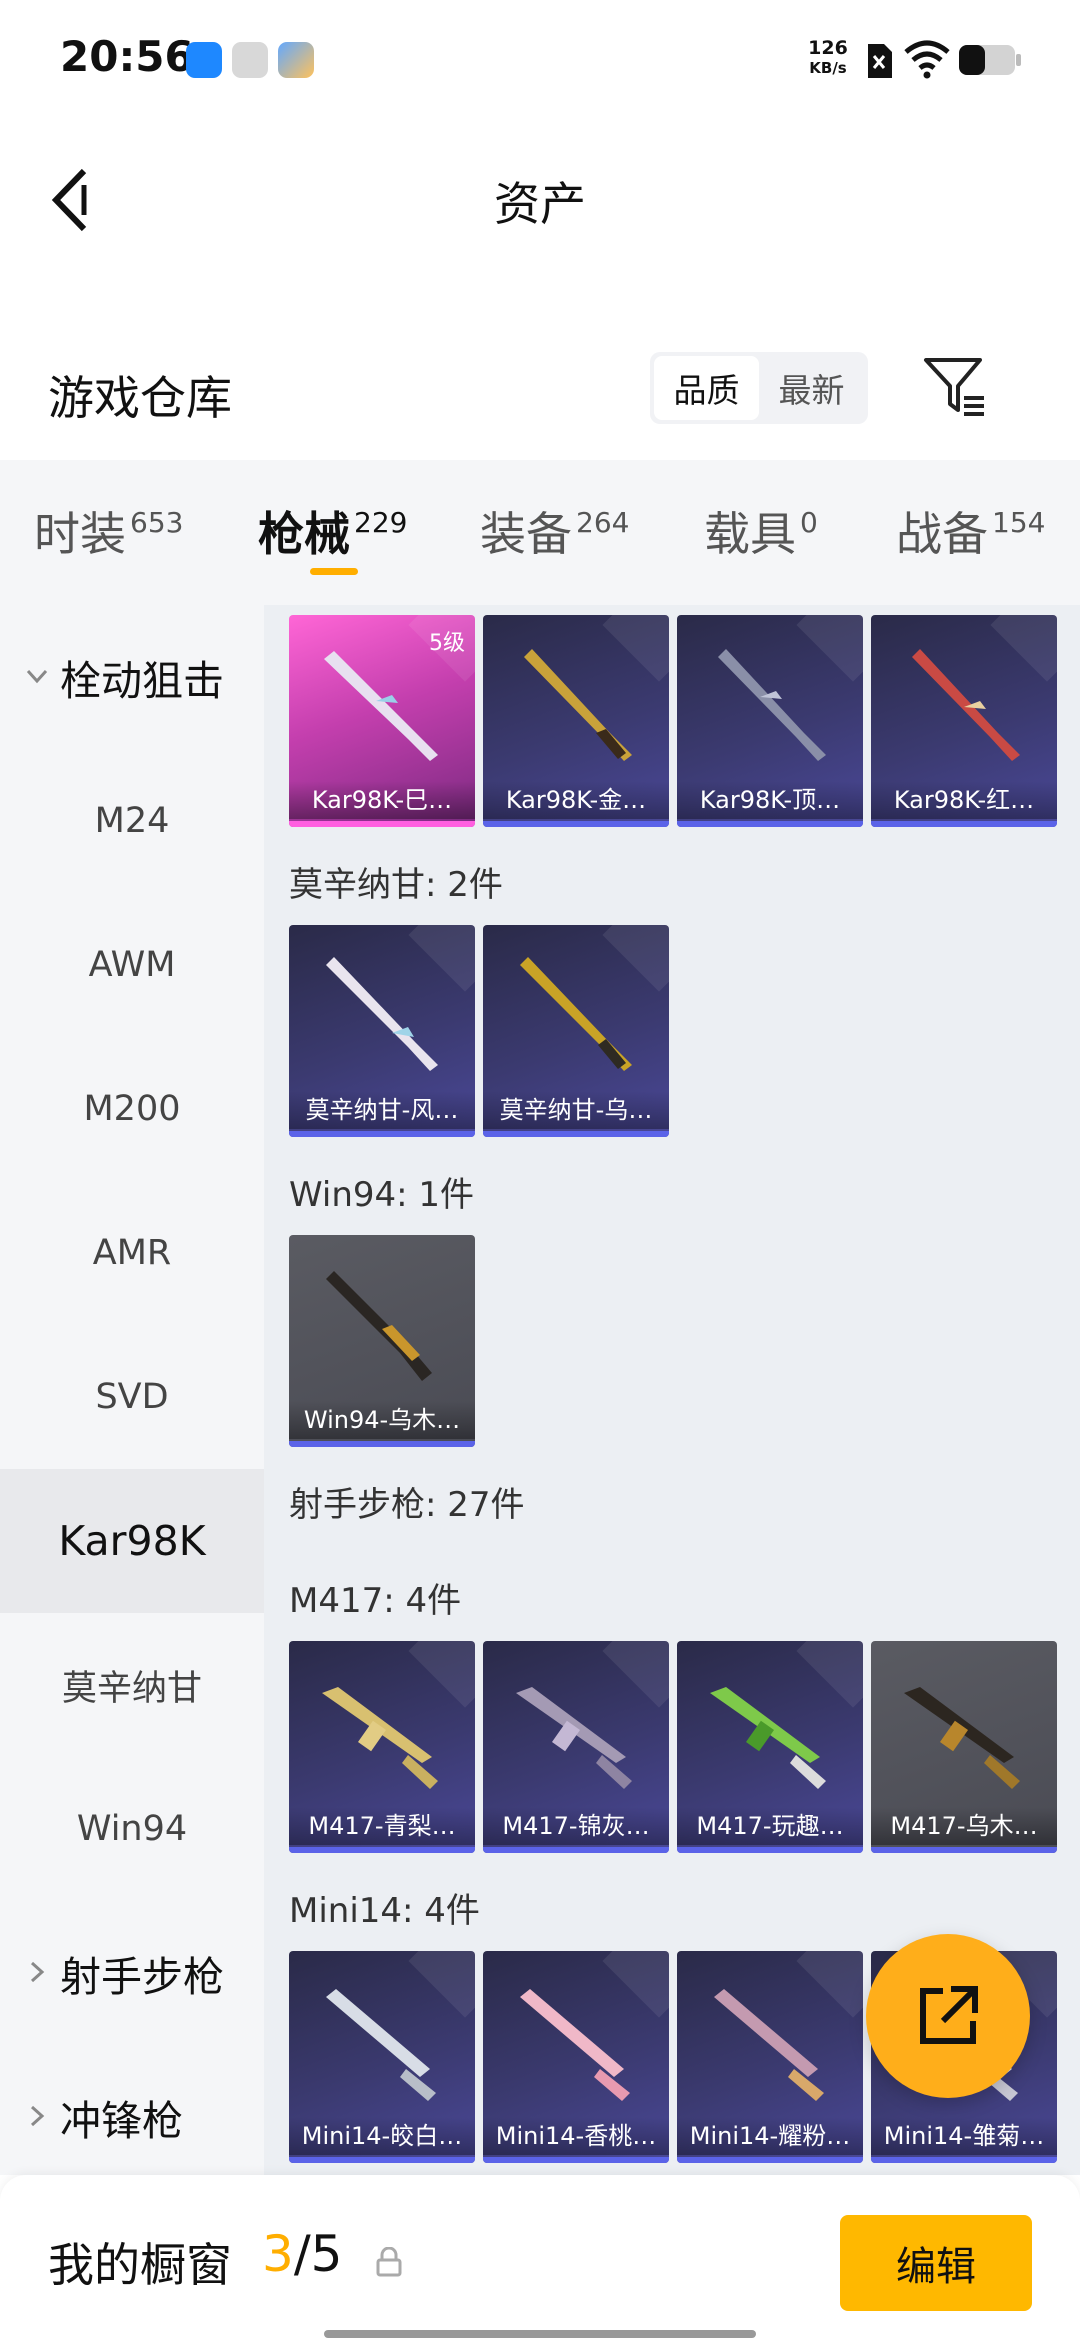  Describe the element at coordinates (132, 821) in the screenshot. I see `side-item-m24: M24` at that location.